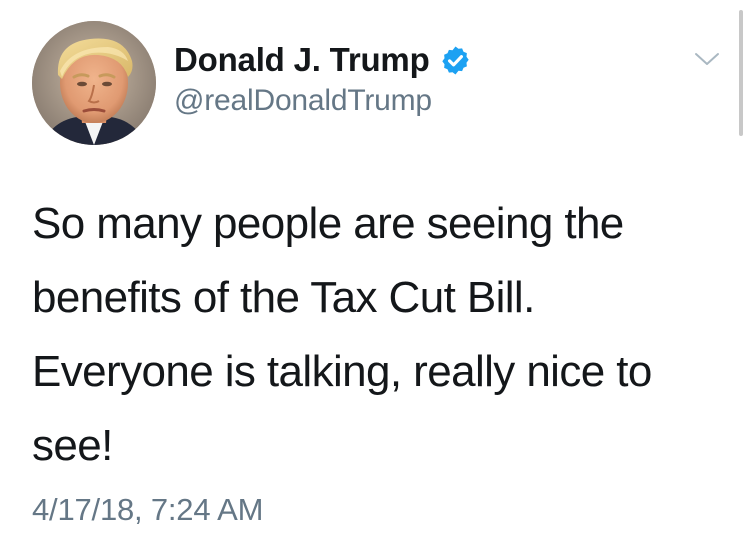 The width and height of the screenshot is (750, 533). What do you see at coordinates (283, 297) in the screenshot?
I see `tweet-text-line: benefits of the Tax Cut Bill.` at bounding box center [283, 297].